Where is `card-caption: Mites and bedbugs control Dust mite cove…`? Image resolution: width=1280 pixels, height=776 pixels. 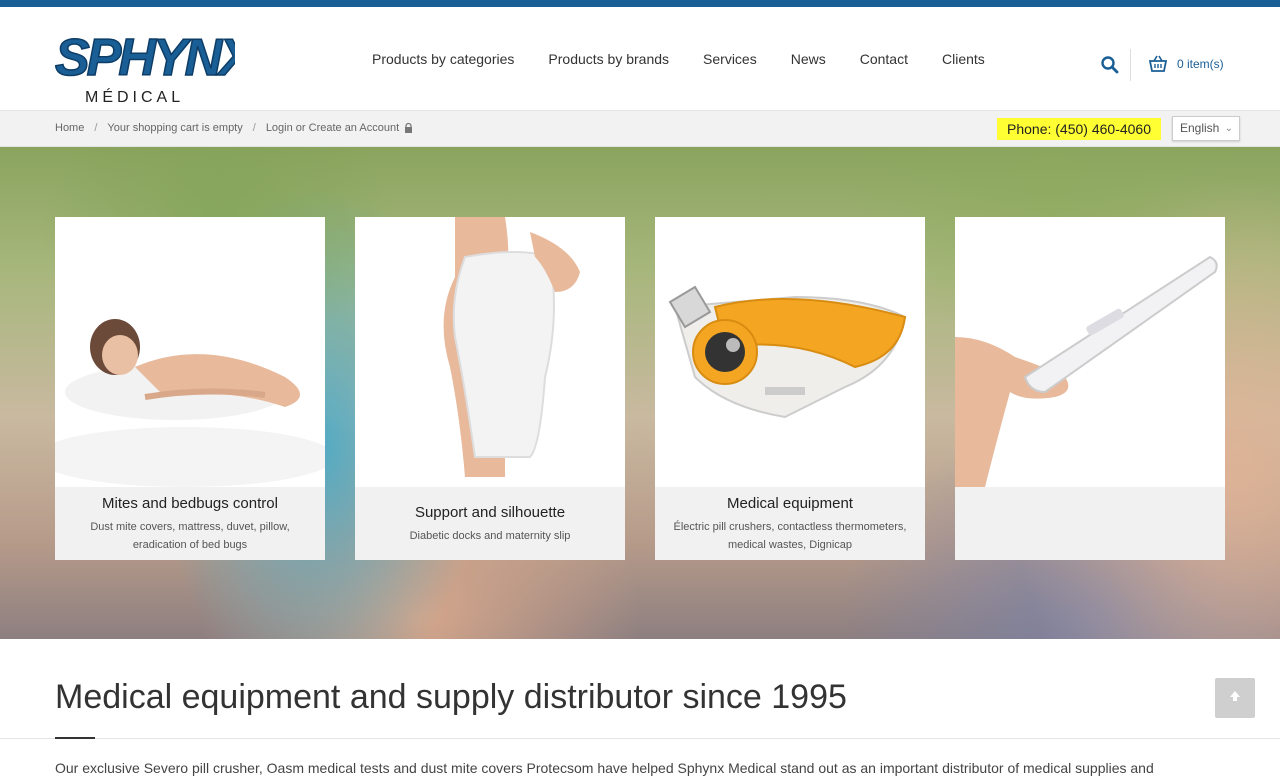 card-caption: Mites and bedbugs control Dust mite cove… is located at coordinates (190, 523).